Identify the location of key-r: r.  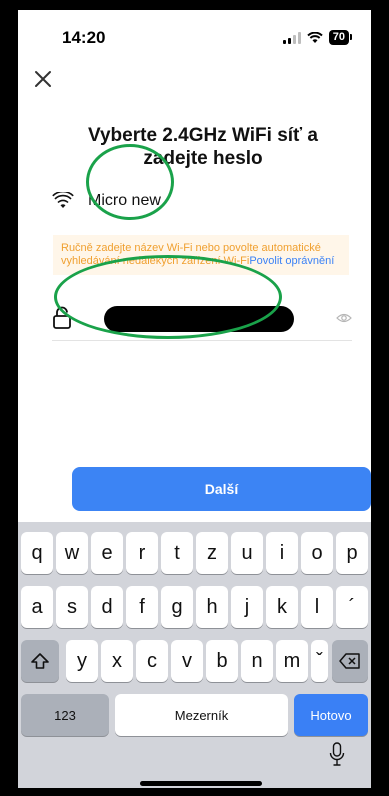
(142, 553).